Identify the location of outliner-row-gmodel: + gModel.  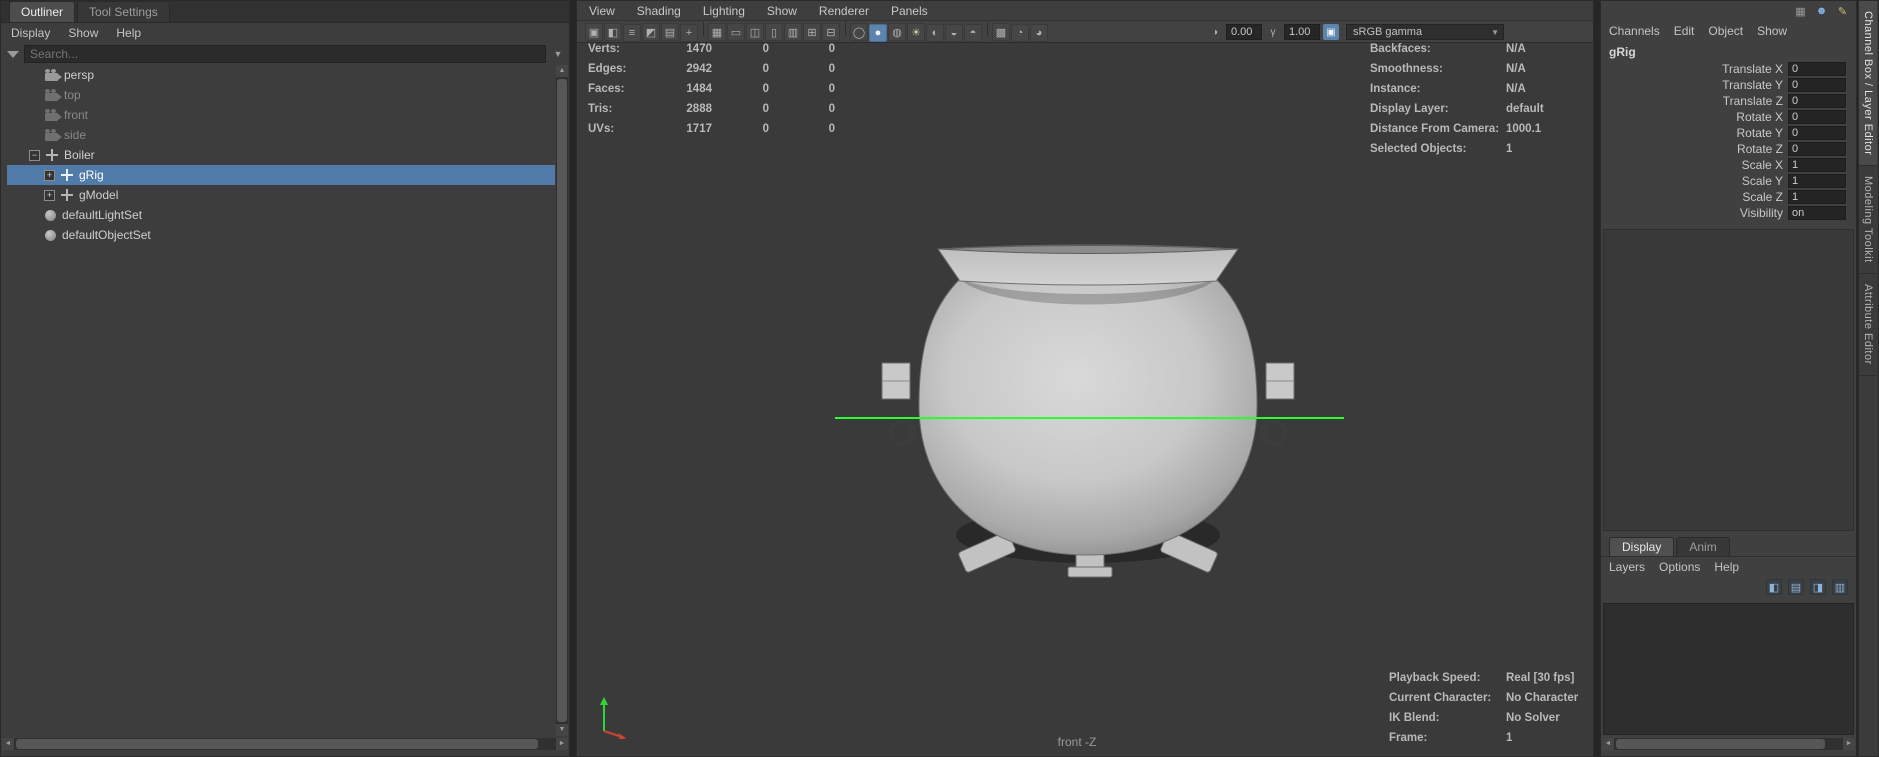
(281, 195).